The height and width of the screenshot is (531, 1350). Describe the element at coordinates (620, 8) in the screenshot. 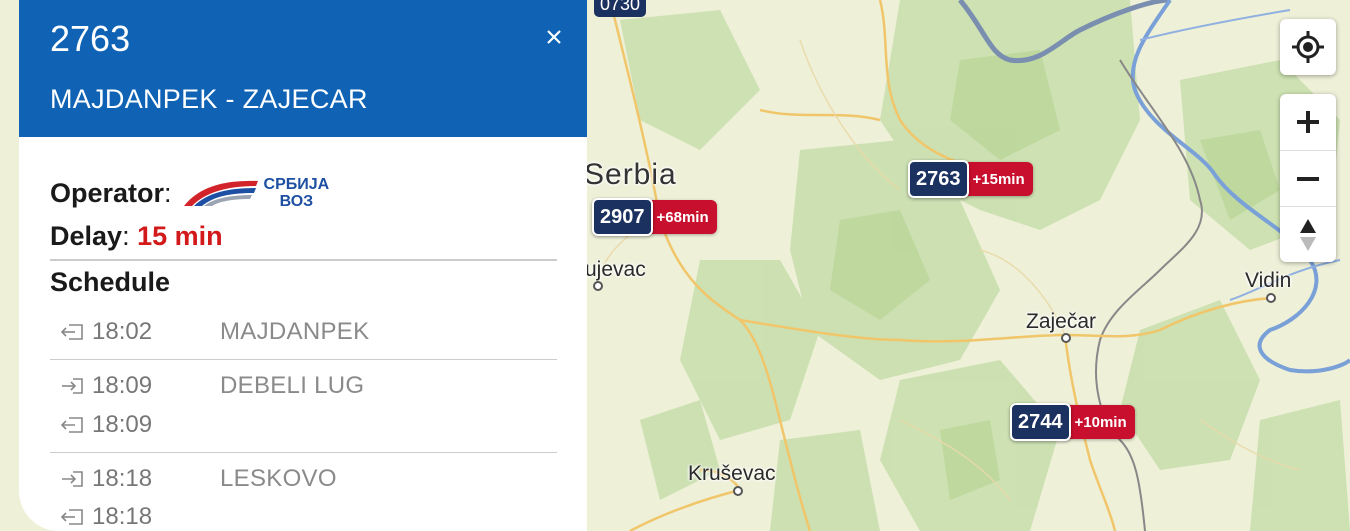

I see `partial-train-marker: 0730` at that location.